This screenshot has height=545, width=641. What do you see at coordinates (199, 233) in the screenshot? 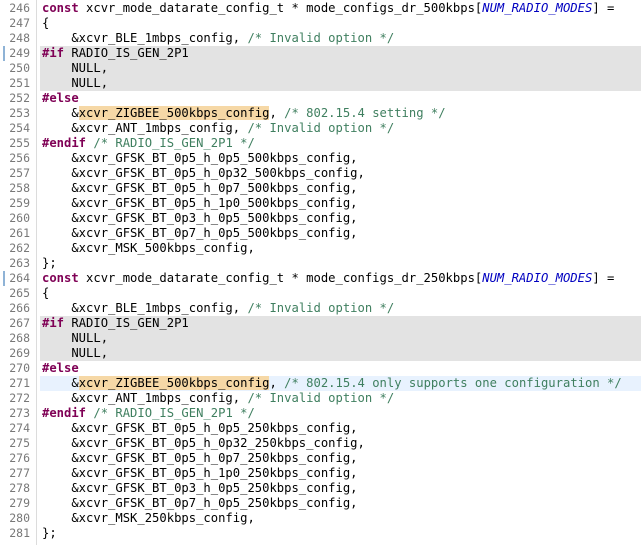
I see `code-text: &xcvr_GFSK_BT_0p7_h_0p5_500kbps_config,` at bounding box center [199, 233].